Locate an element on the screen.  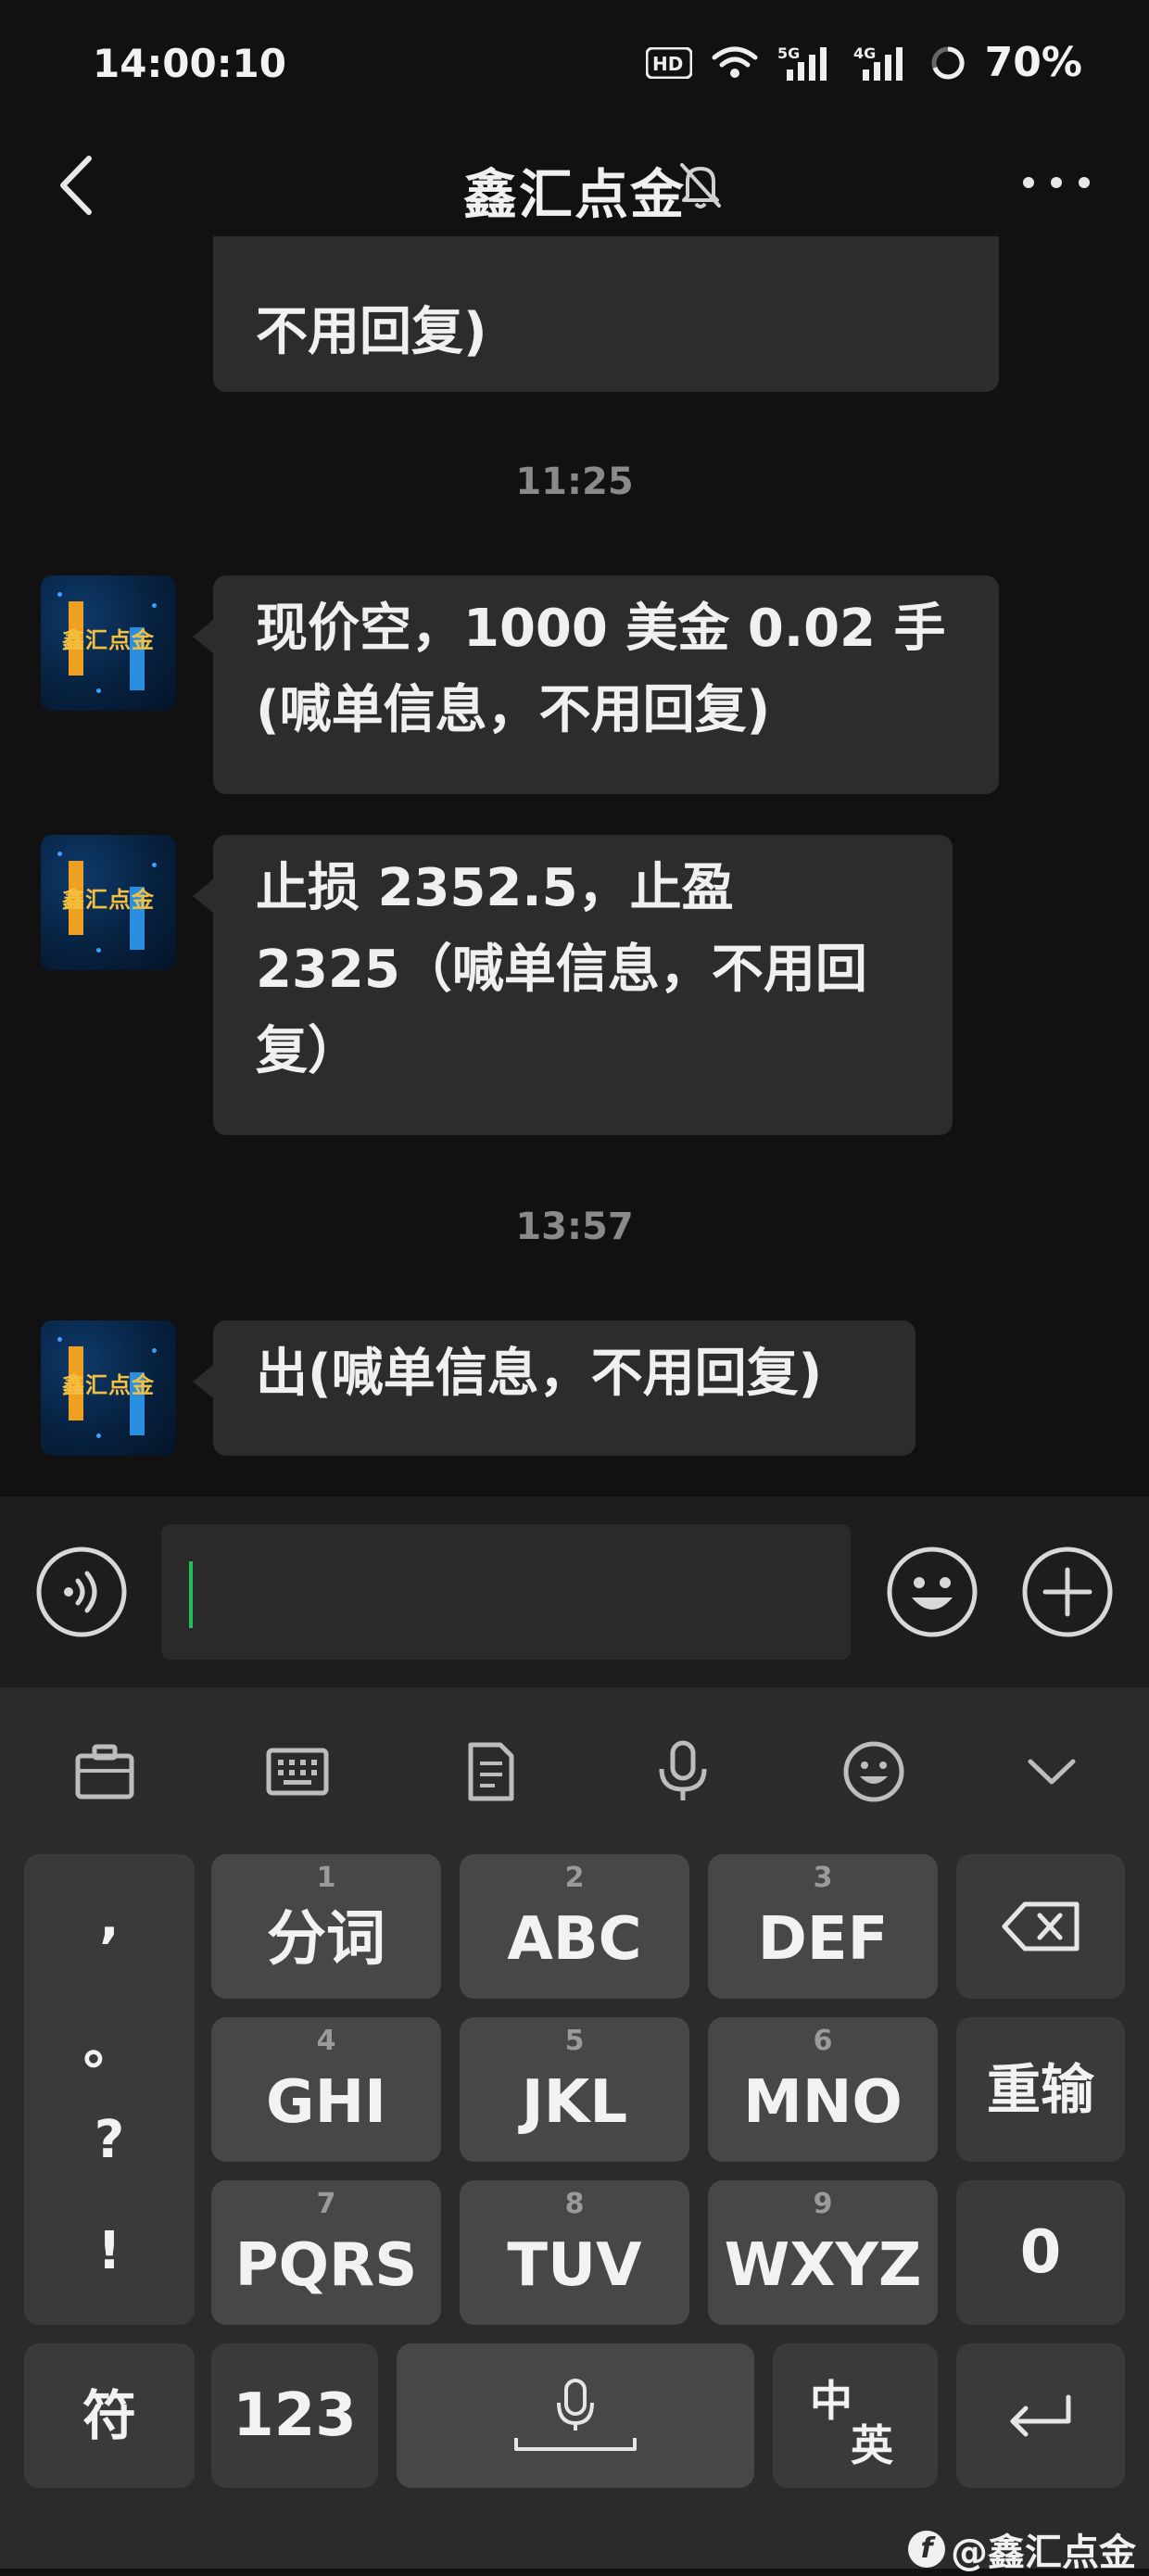
keyboard-toolbar is located at coordinates (574, 1768).